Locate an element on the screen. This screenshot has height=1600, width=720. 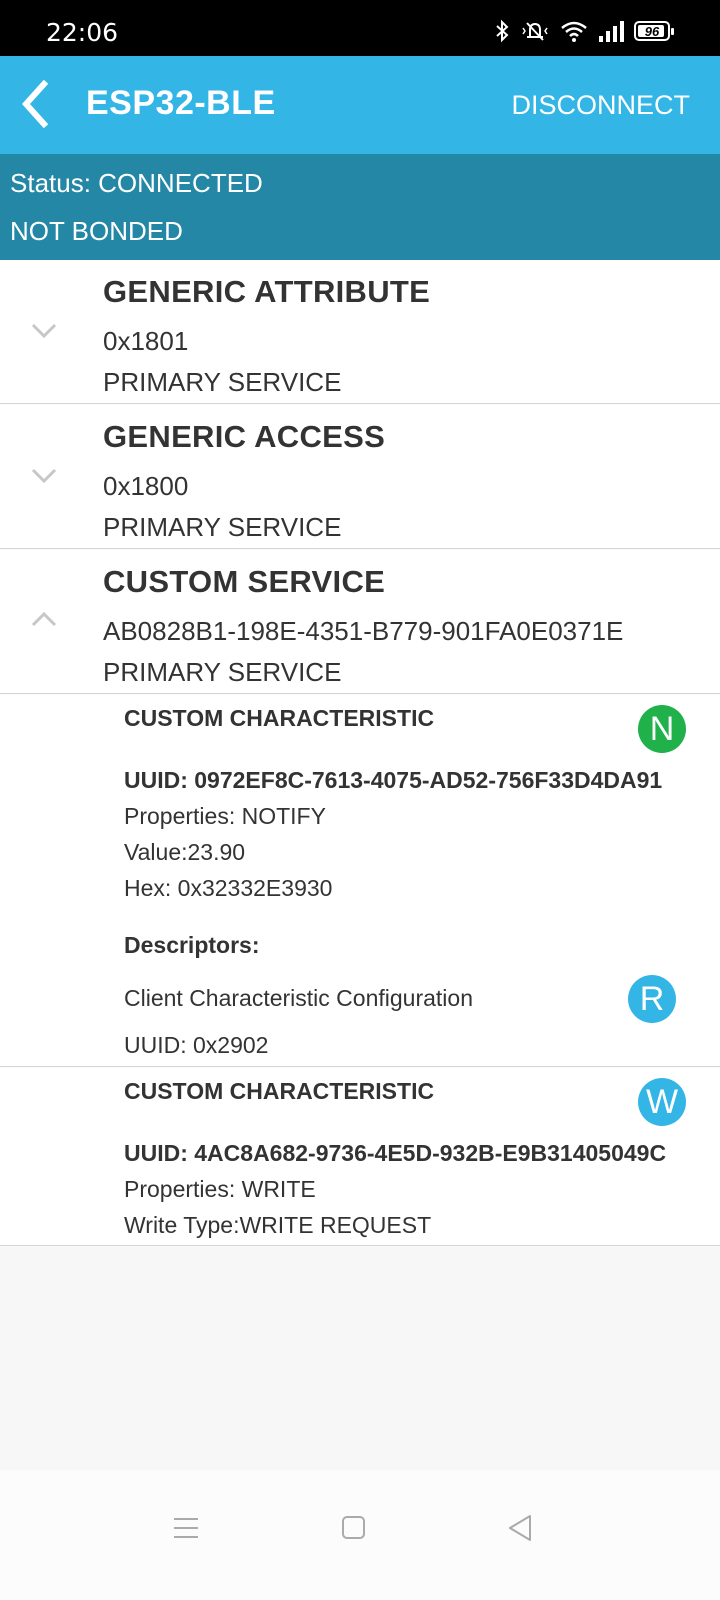
signal-icon is located at coordinates (611, 31).